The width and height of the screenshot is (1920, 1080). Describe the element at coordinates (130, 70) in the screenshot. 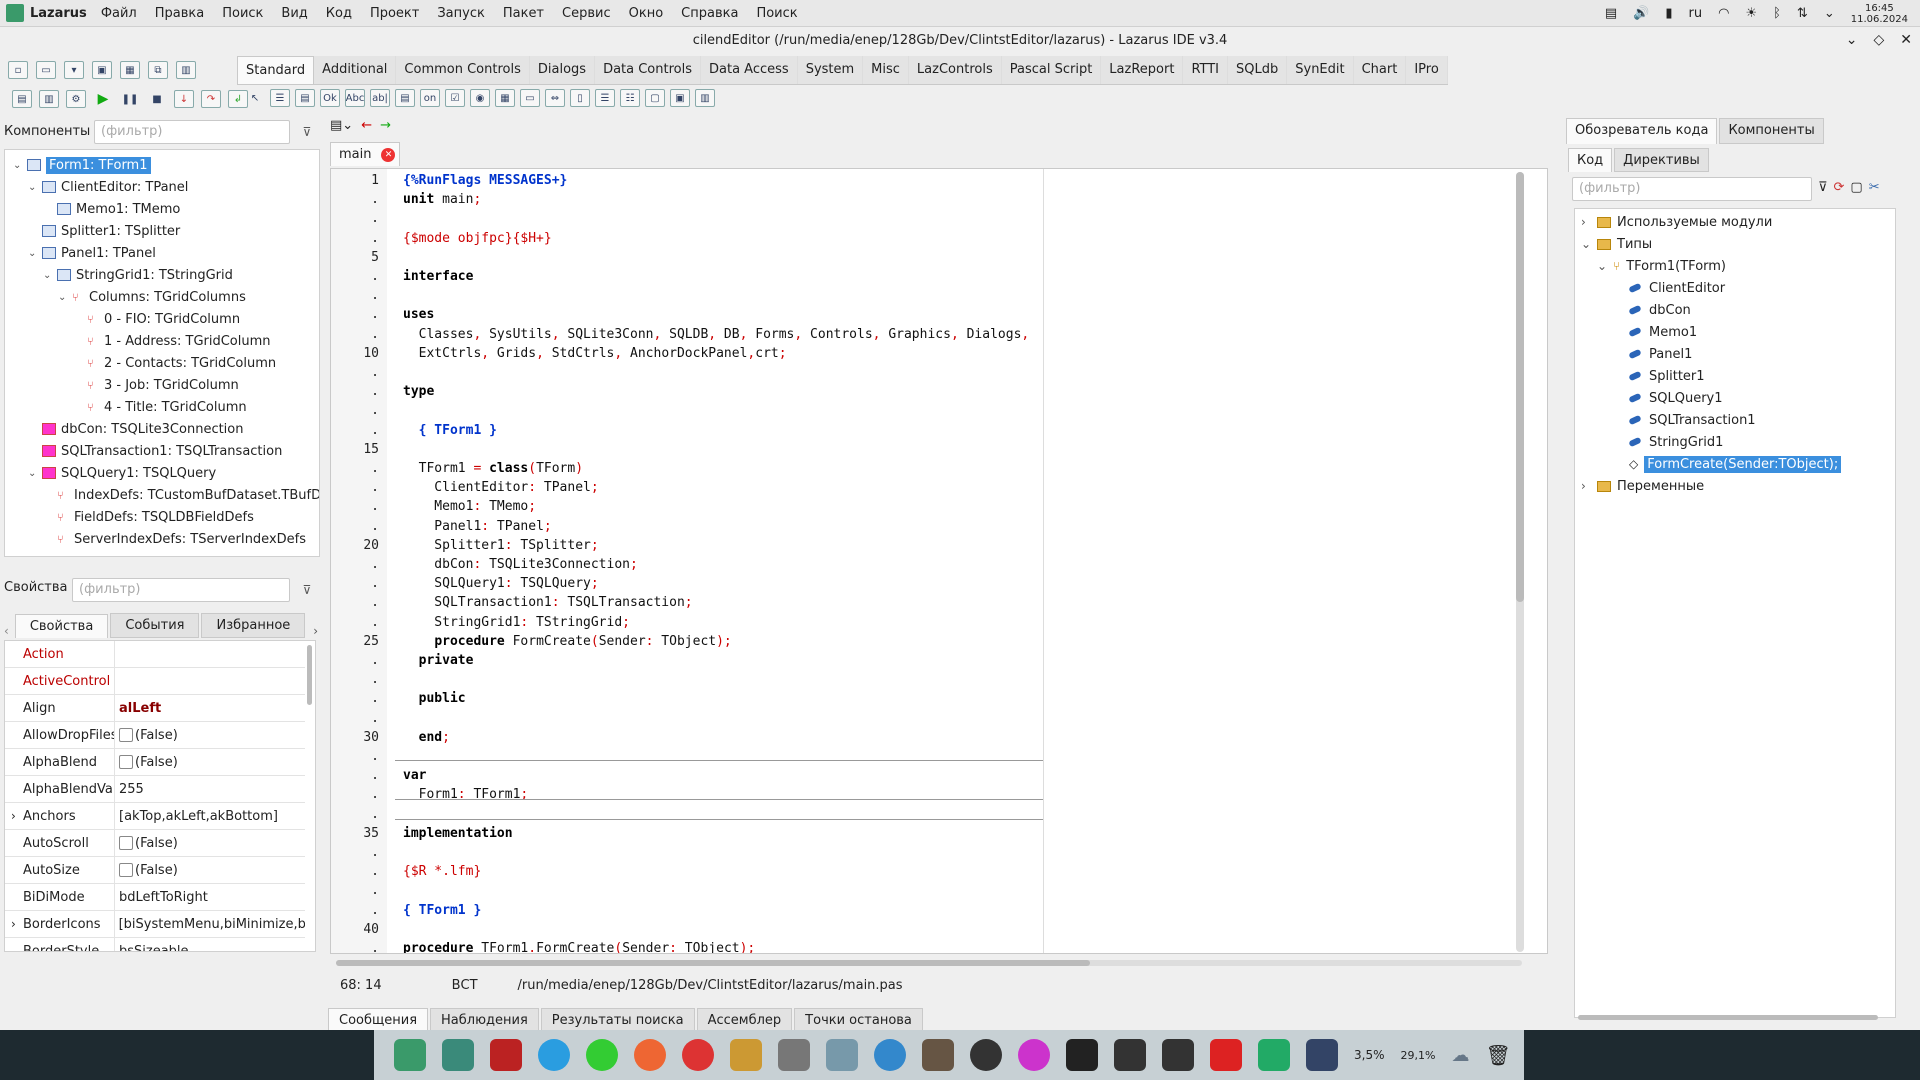

I see `save-all-icon: ▦` at that location.